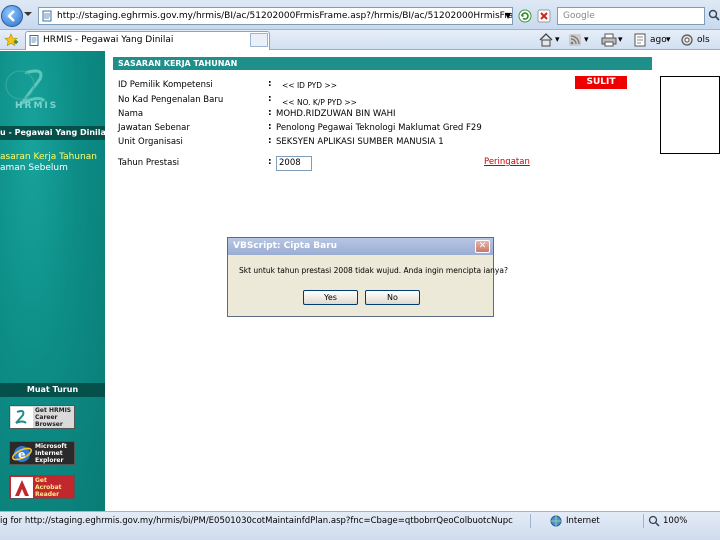 The image size is (720, 540). Describe the element at coordinates (51, 453) in the screenshot. I see `promo-text: Microsoft Internet Explorer` at that location.